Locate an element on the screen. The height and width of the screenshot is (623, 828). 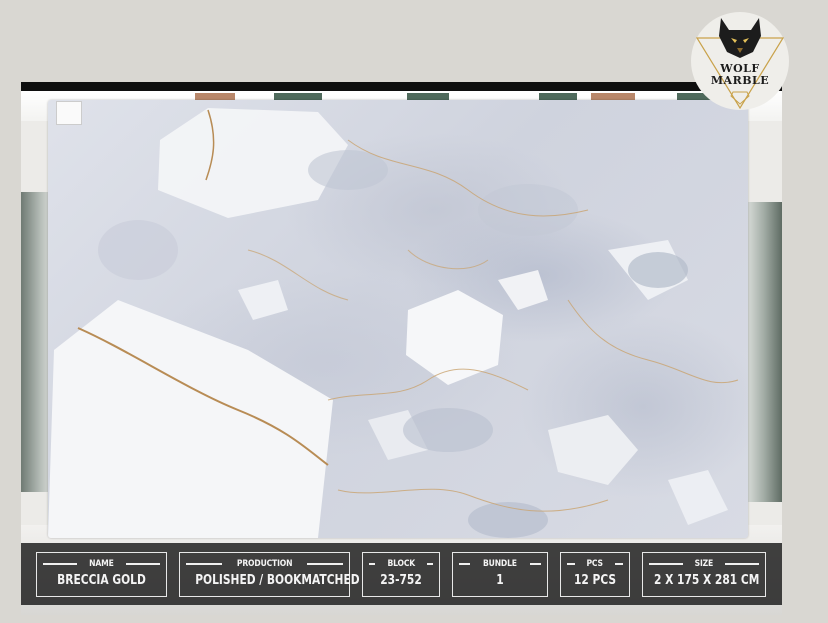
spec-bundle: BUNDLE 1 is located at coordinates (500, 574).